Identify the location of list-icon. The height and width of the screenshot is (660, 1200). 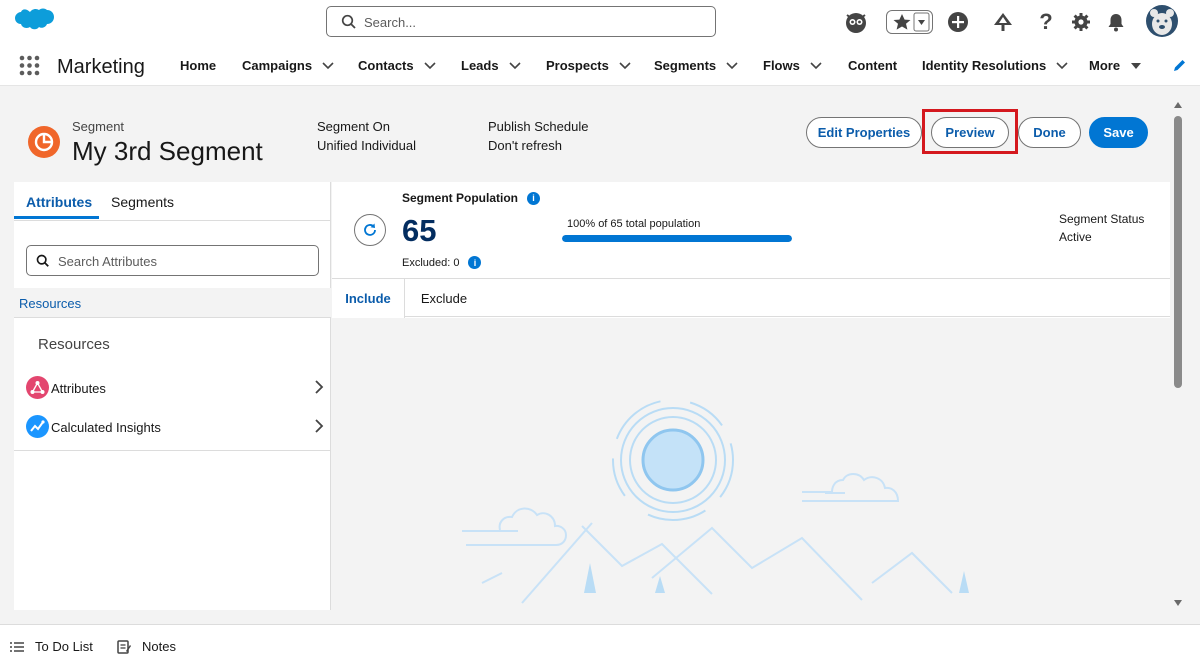
(17, 646).